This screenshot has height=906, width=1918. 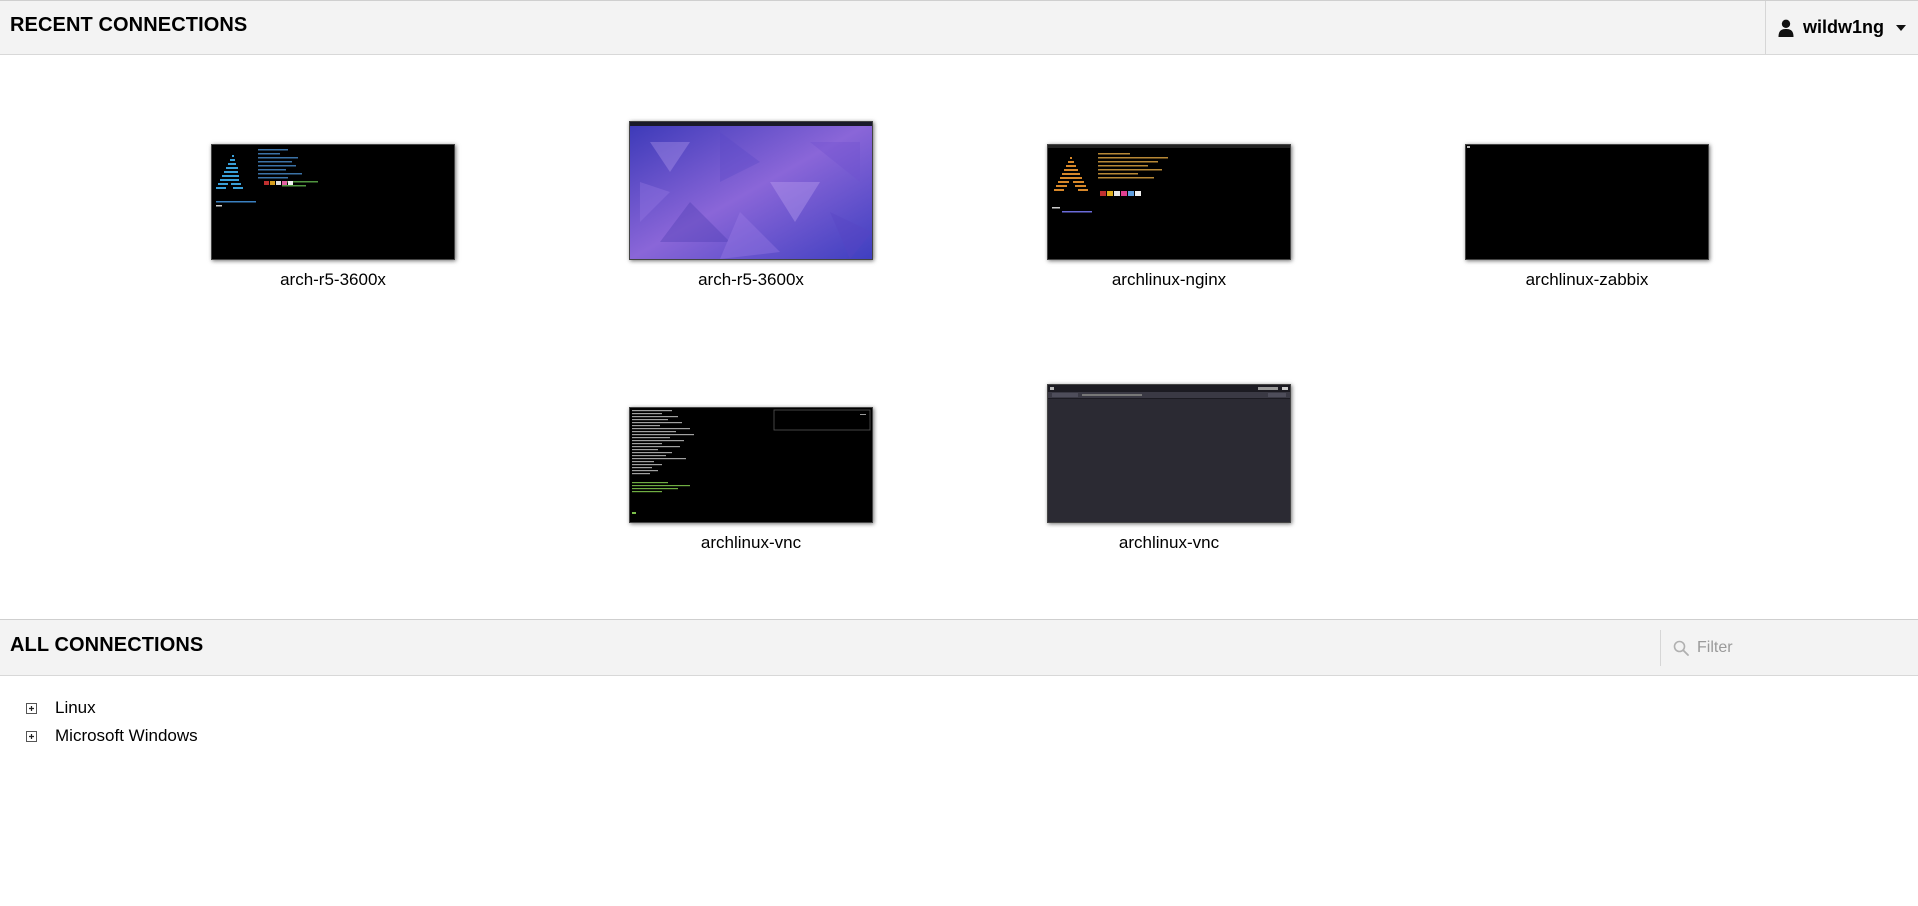 I want to click on connection-group-list: Linux Microsoft Windows, so click(x=112, y=722).